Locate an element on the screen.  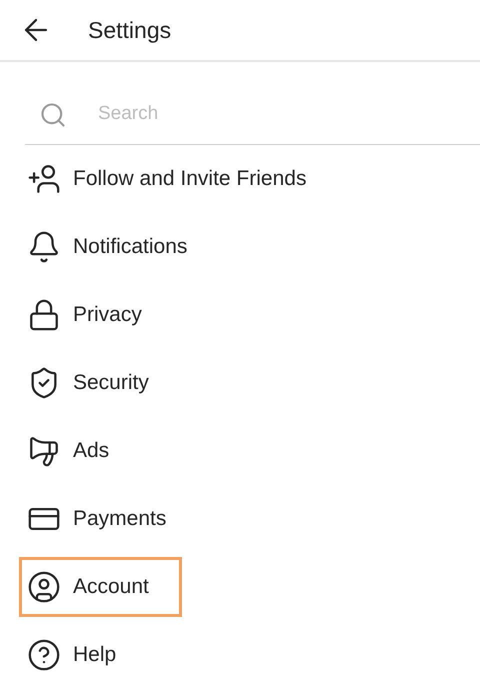
person-plus-icon is located at coordinates (44, 179).